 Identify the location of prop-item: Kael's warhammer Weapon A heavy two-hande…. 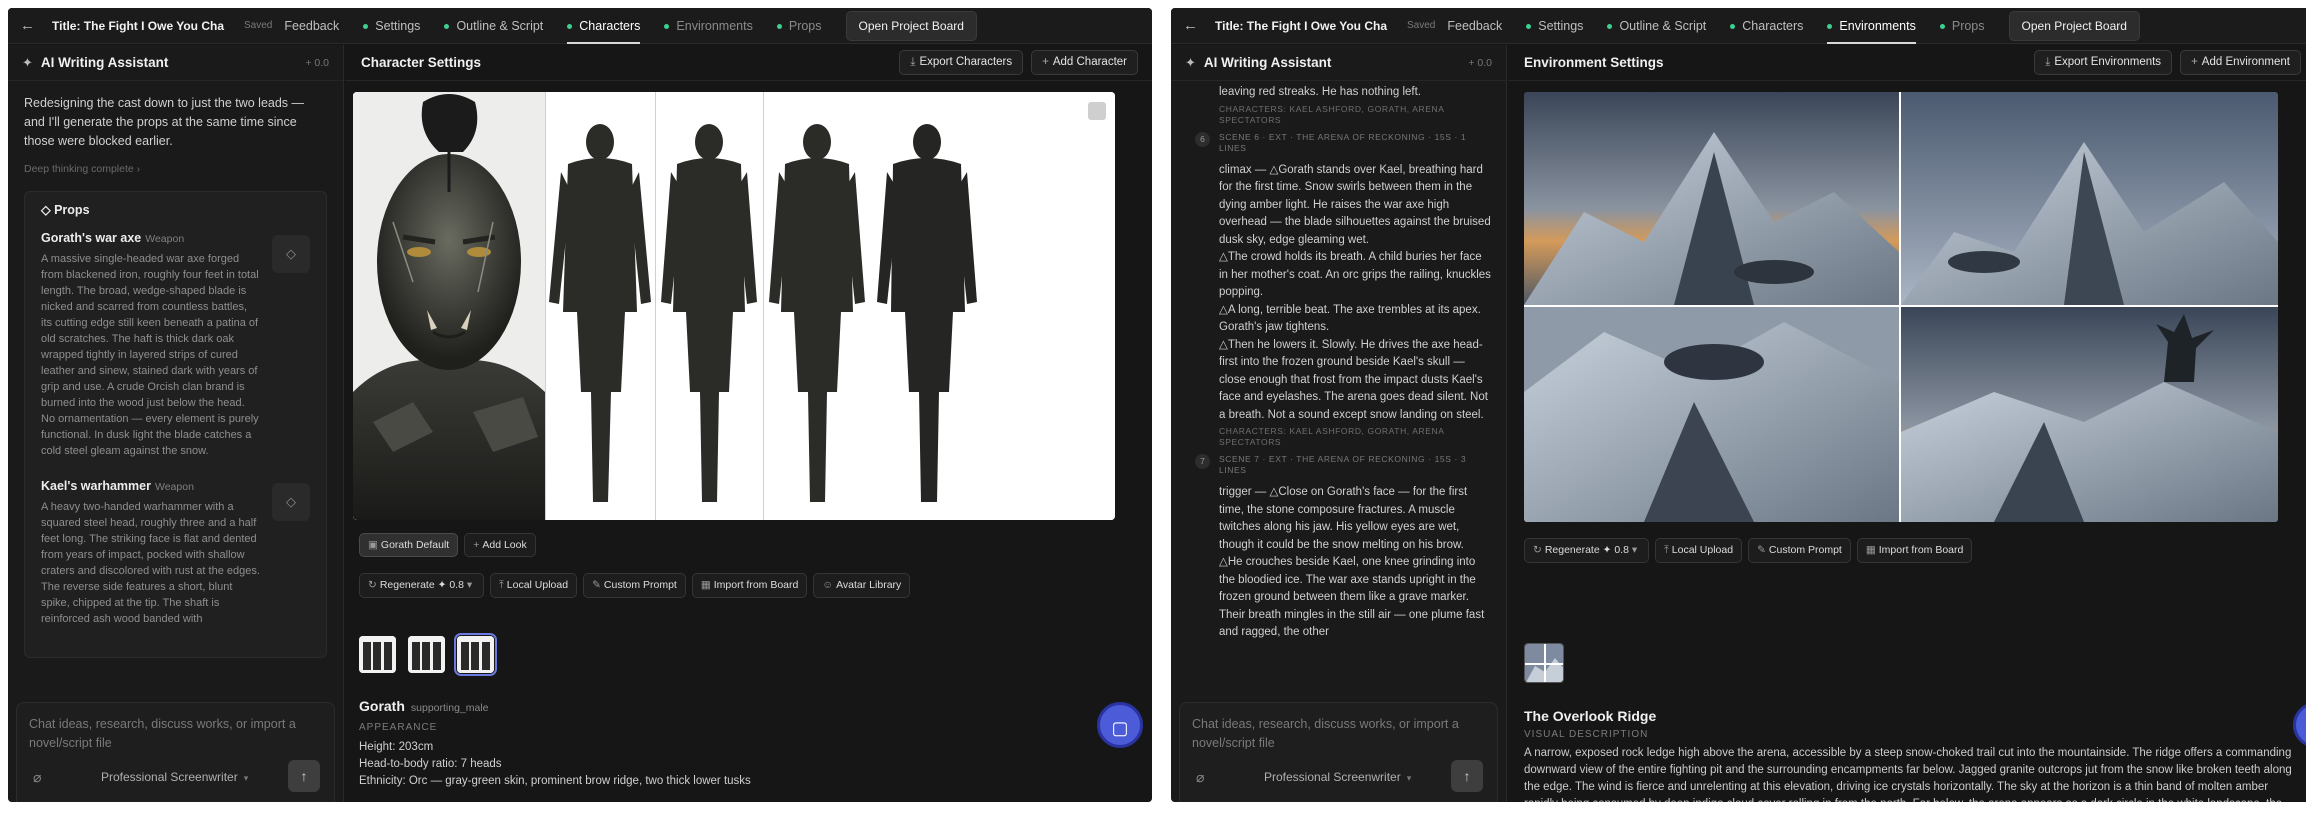
(175, 553).